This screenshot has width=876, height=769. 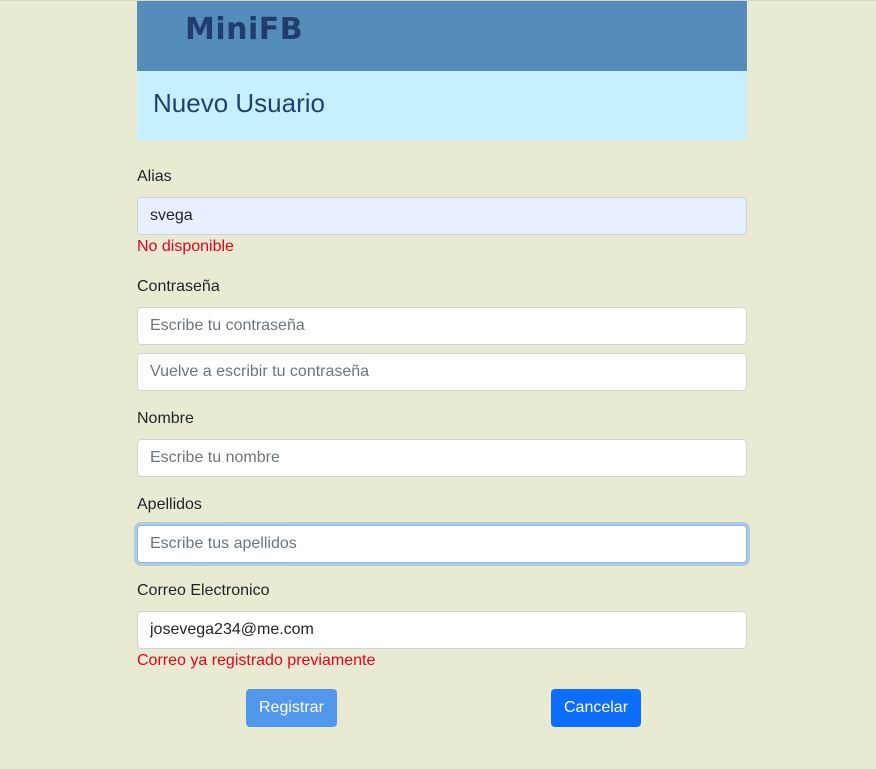 I want to click on cancel-button: Cancelar, so click(x=596, y=708).